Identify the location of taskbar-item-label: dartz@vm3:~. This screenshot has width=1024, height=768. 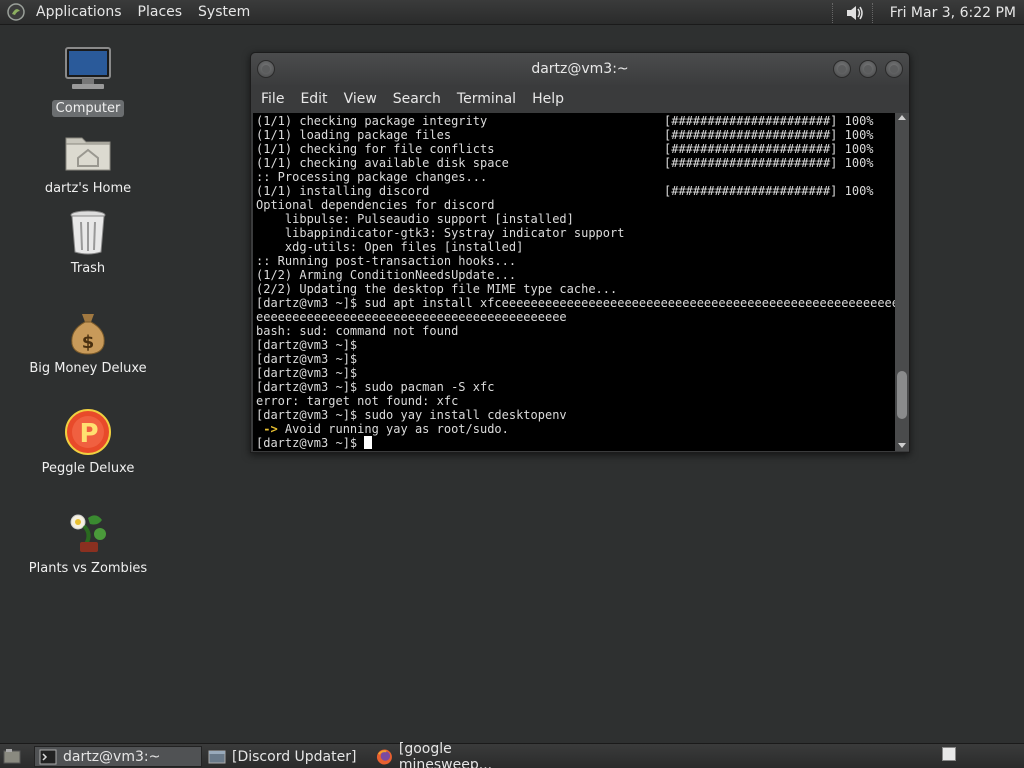
(112, 756).